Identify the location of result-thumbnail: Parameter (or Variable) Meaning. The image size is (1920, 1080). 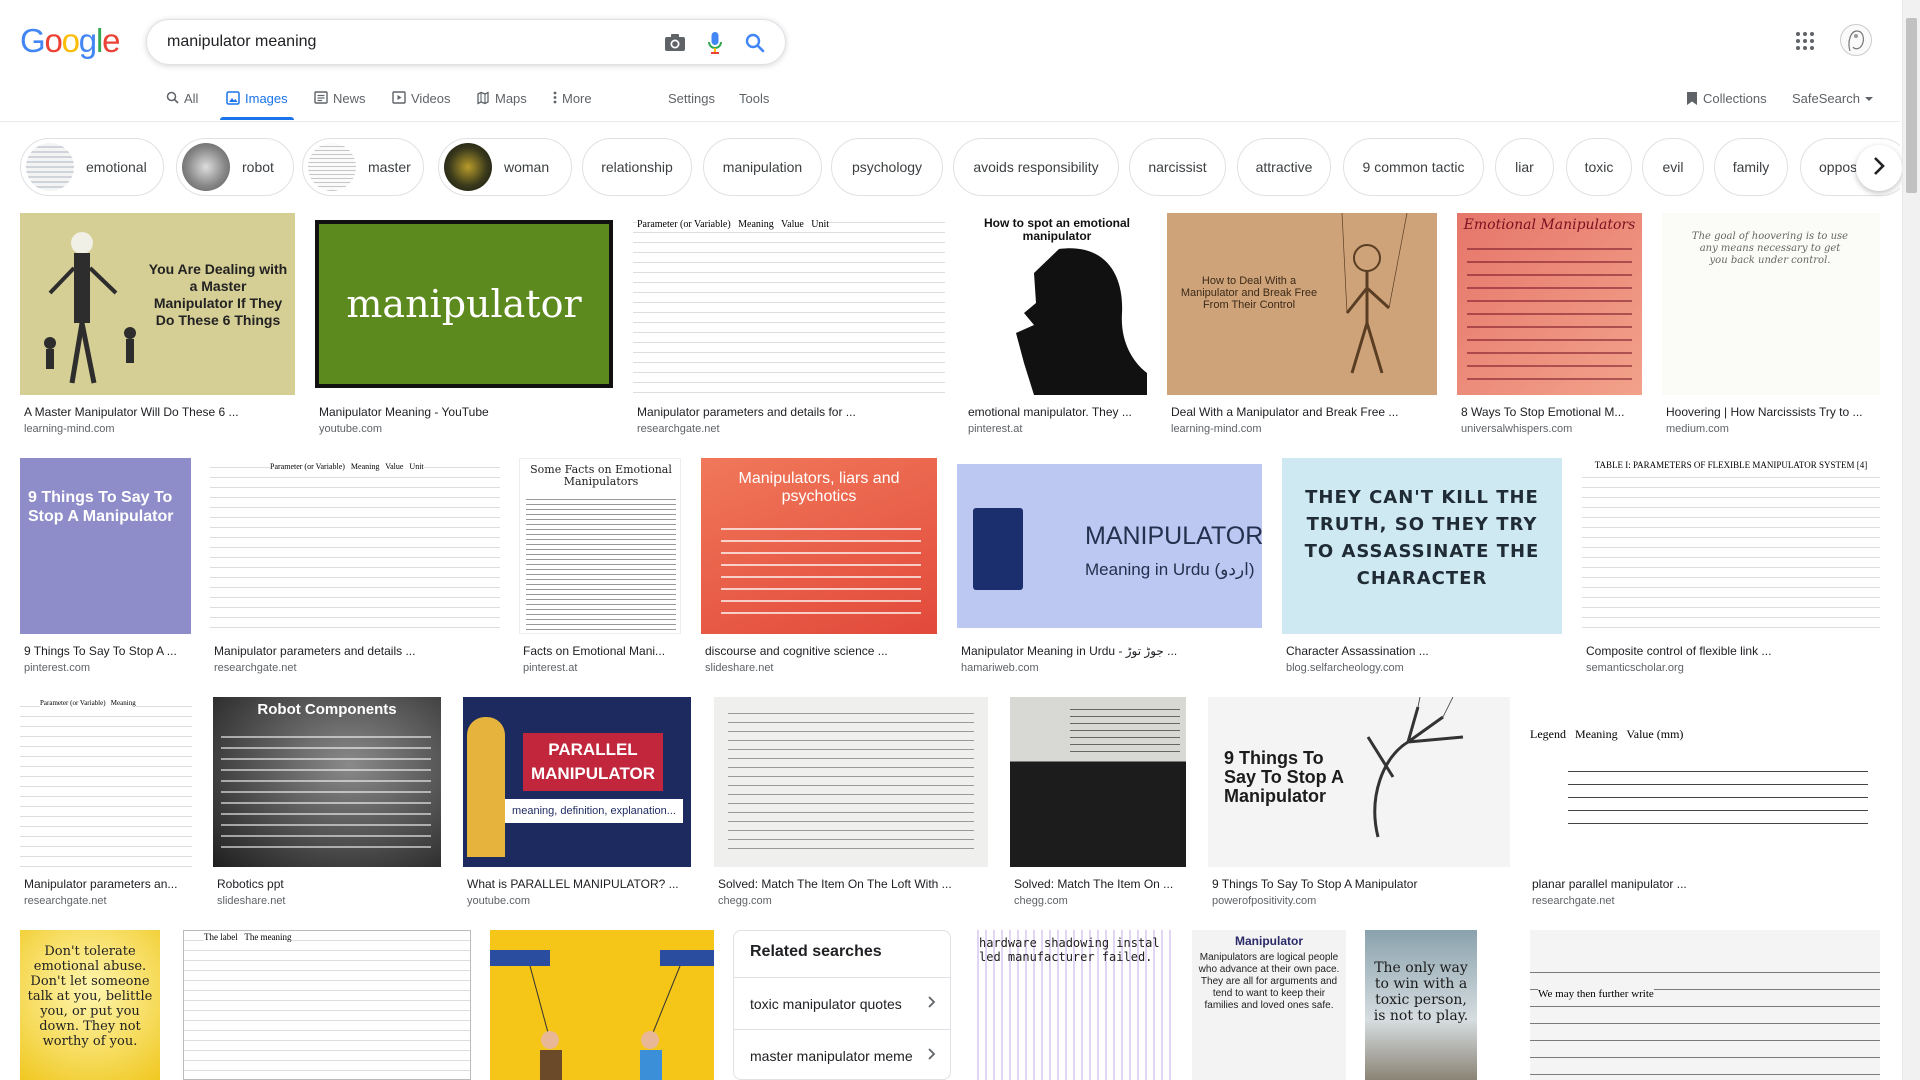
(106, 782).